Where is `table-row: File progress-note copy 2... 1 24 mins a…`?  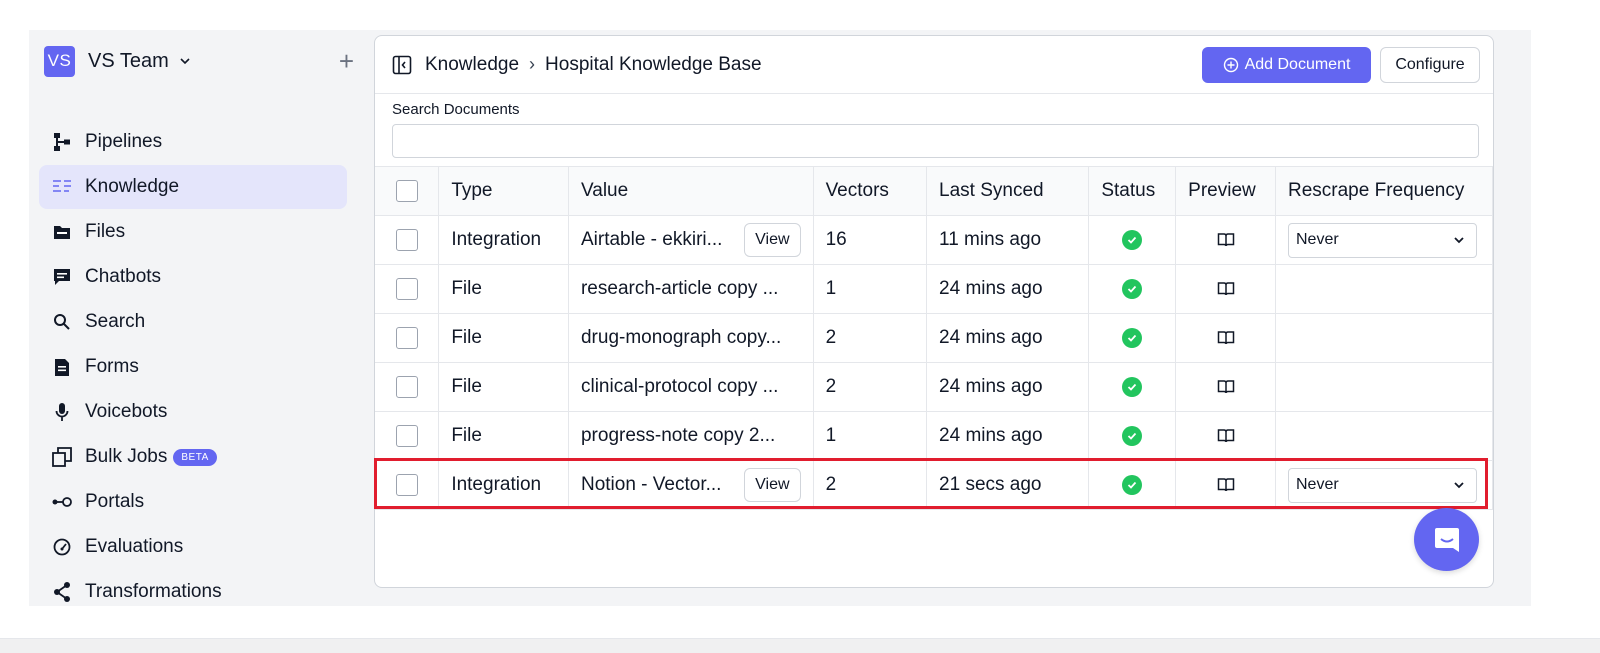 table-row: File progress-note copy 2... 1 24 mins a… is located at coordinates (934, 436).